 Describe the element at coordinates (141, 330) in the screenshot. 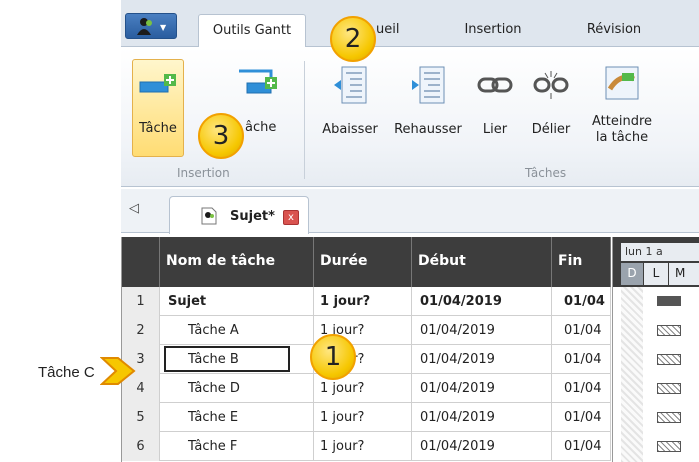

I see `row-number: 2` at that location.